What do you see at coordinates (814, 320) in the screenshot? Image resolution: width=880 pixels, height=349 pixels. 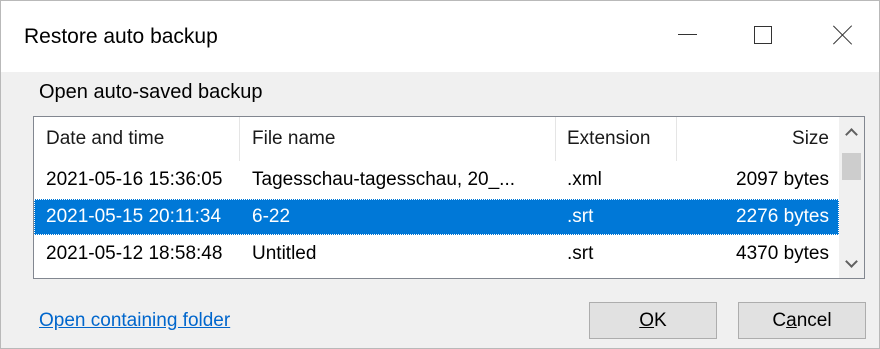 I see `cancel-label-rest: ncel` at bounding box center [814, 320].